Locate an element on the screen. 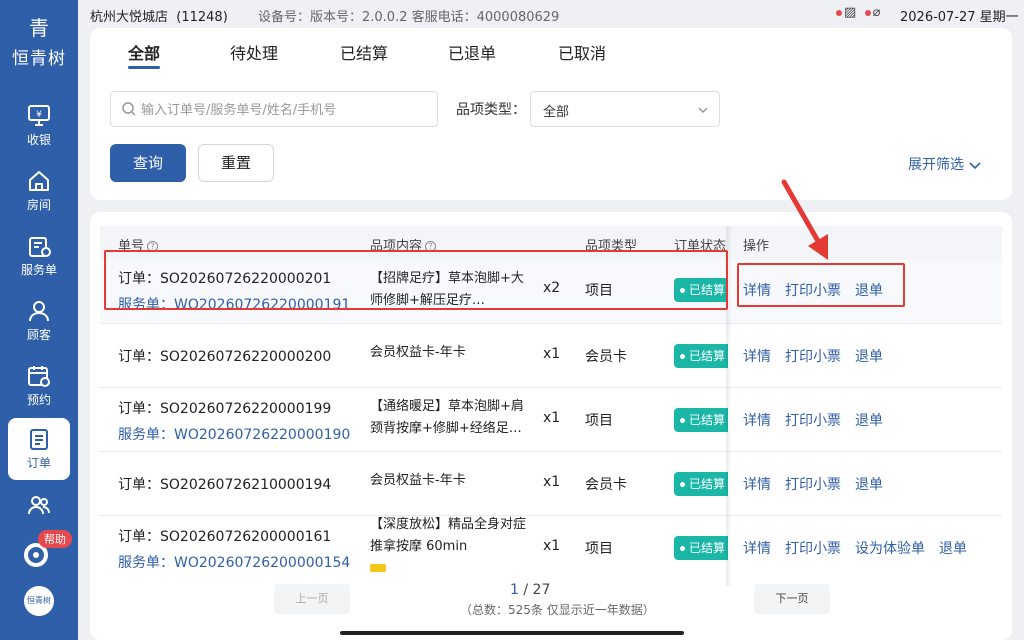 The image size is (1024, 640). order-cell: 订单：SO20260726210000194 is located at coordinates (224, 484).